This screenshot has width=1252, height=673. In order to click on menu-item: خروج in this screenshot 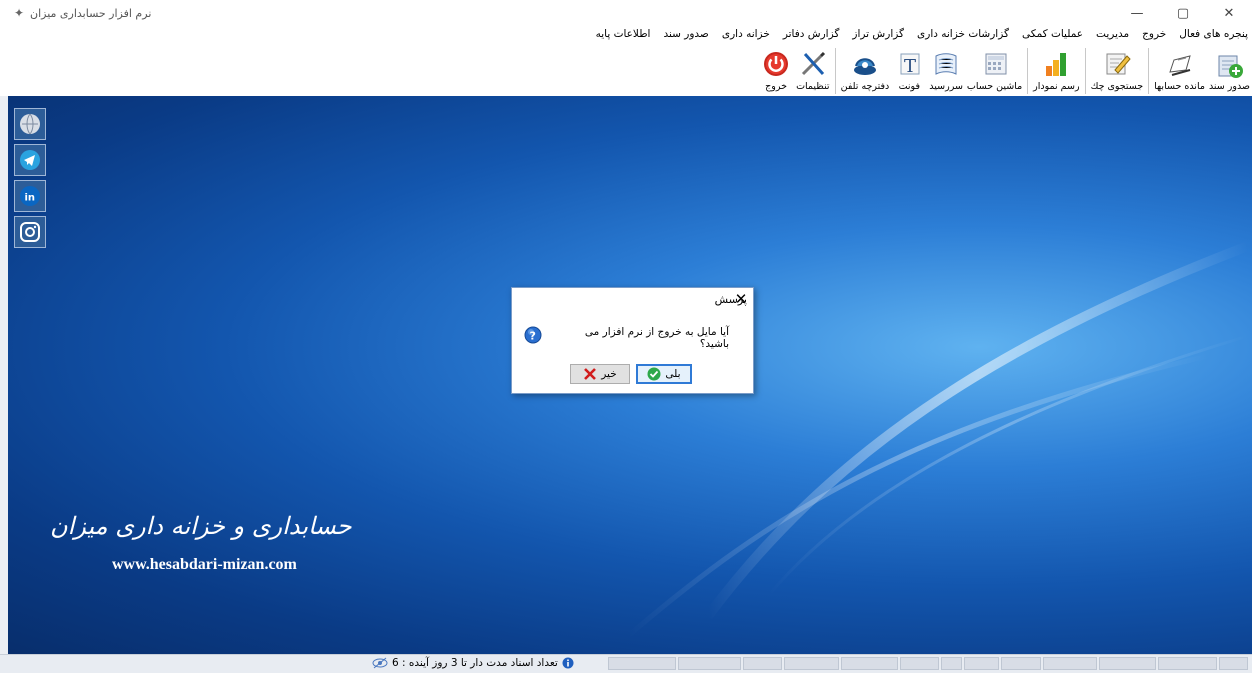, I will do `click(1154, 34)`.